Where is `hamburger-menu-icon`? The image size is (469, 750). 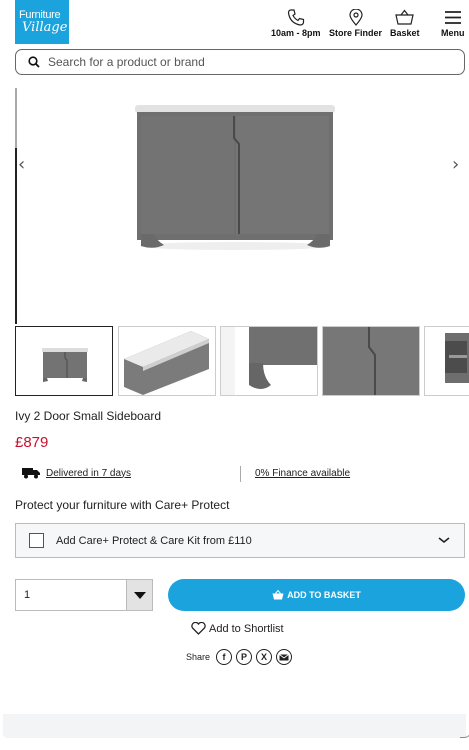
hamburger-menu-icon is located at coordinates (452, 17).